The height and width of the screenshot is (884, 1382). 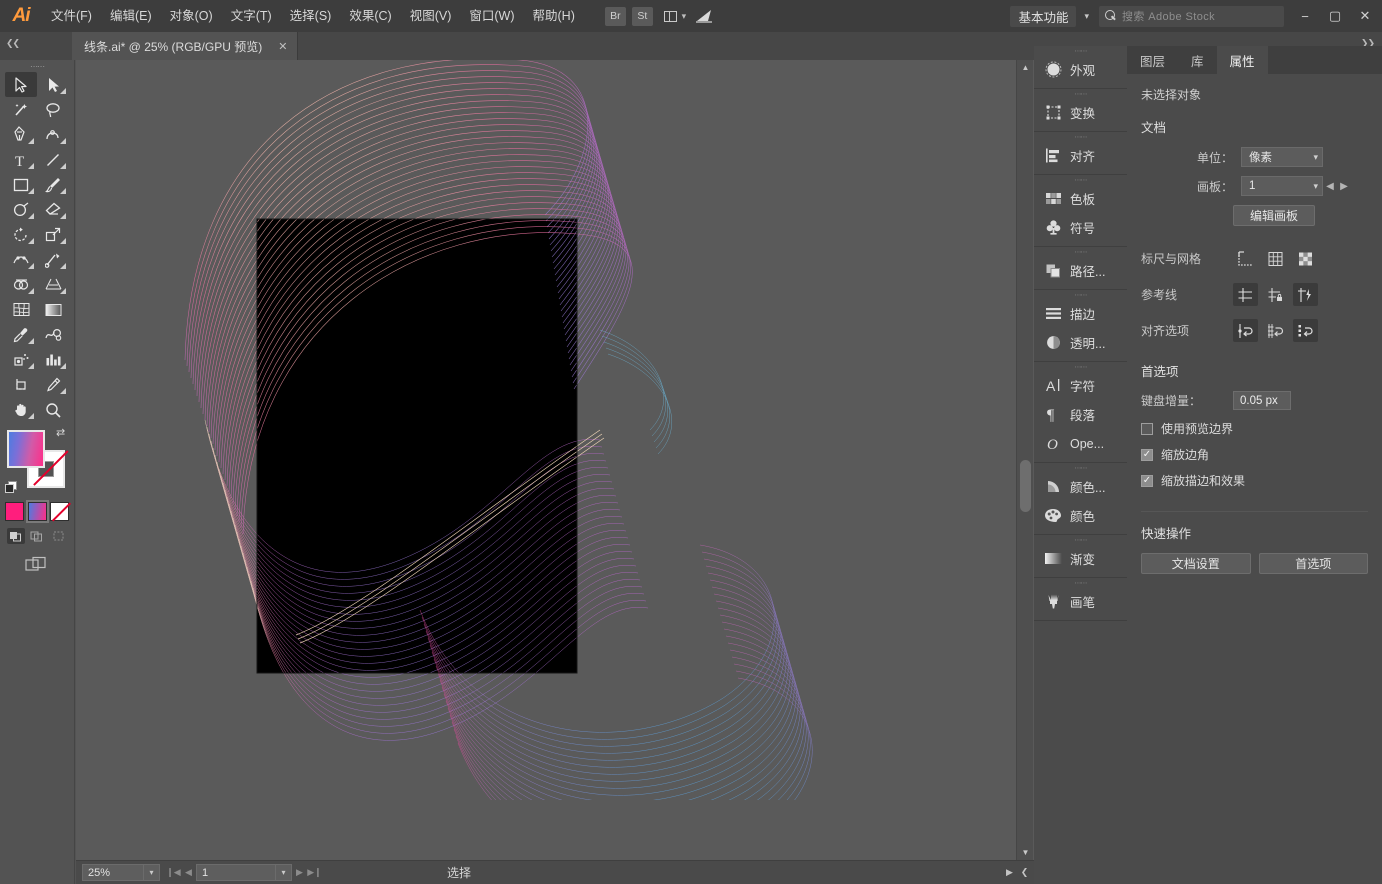 What do you see at coordinates (11, 487) in the screenshot?
I see `default-fill-stroke-icon` at bounding box center [11, 487].